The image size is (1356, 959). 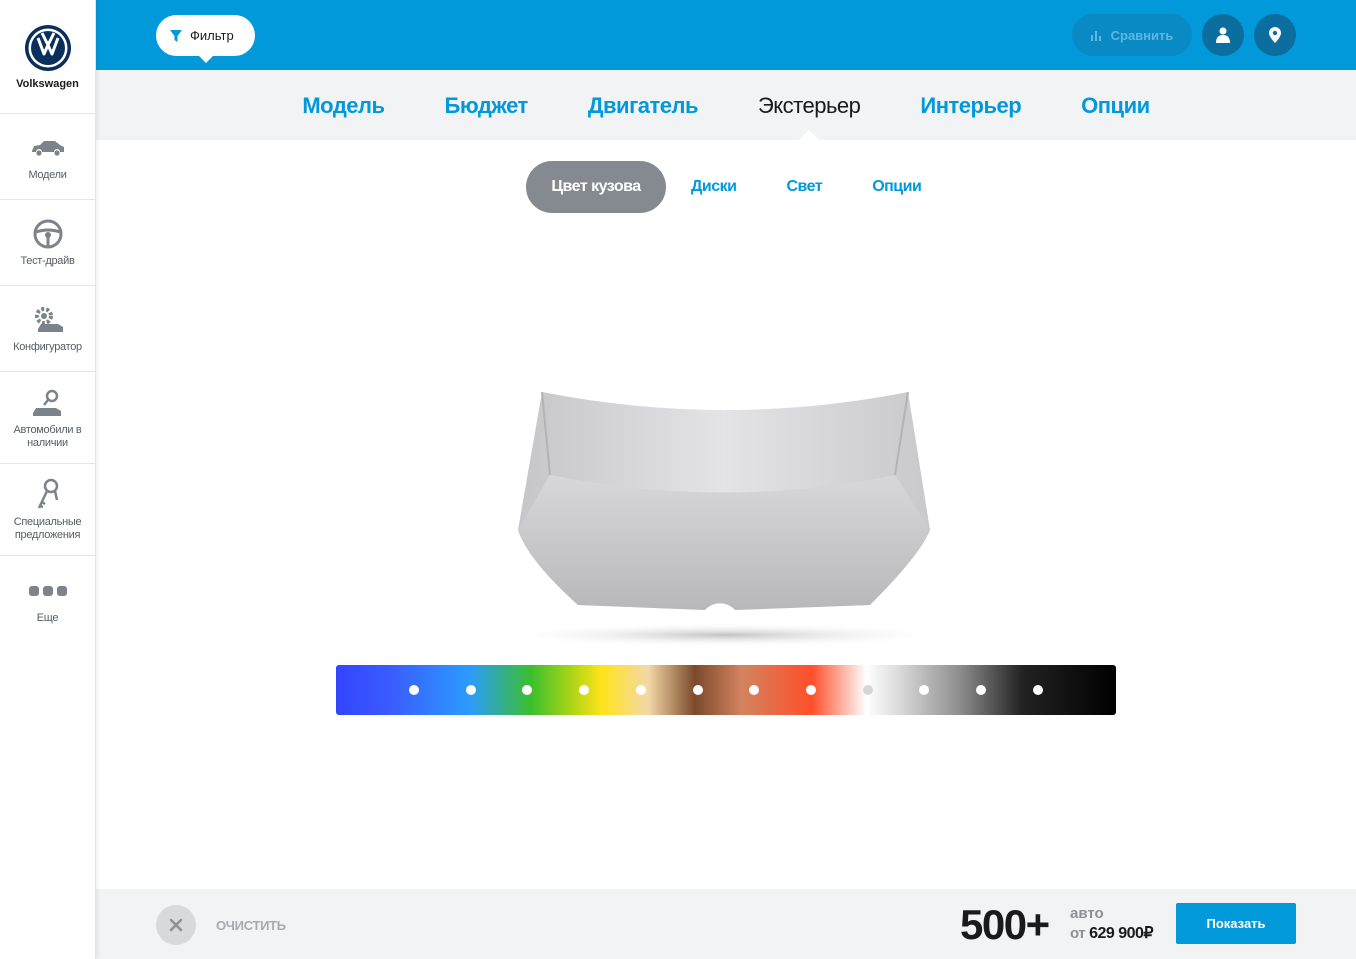 I want to click on close-icon, so click(x=176, y=925).